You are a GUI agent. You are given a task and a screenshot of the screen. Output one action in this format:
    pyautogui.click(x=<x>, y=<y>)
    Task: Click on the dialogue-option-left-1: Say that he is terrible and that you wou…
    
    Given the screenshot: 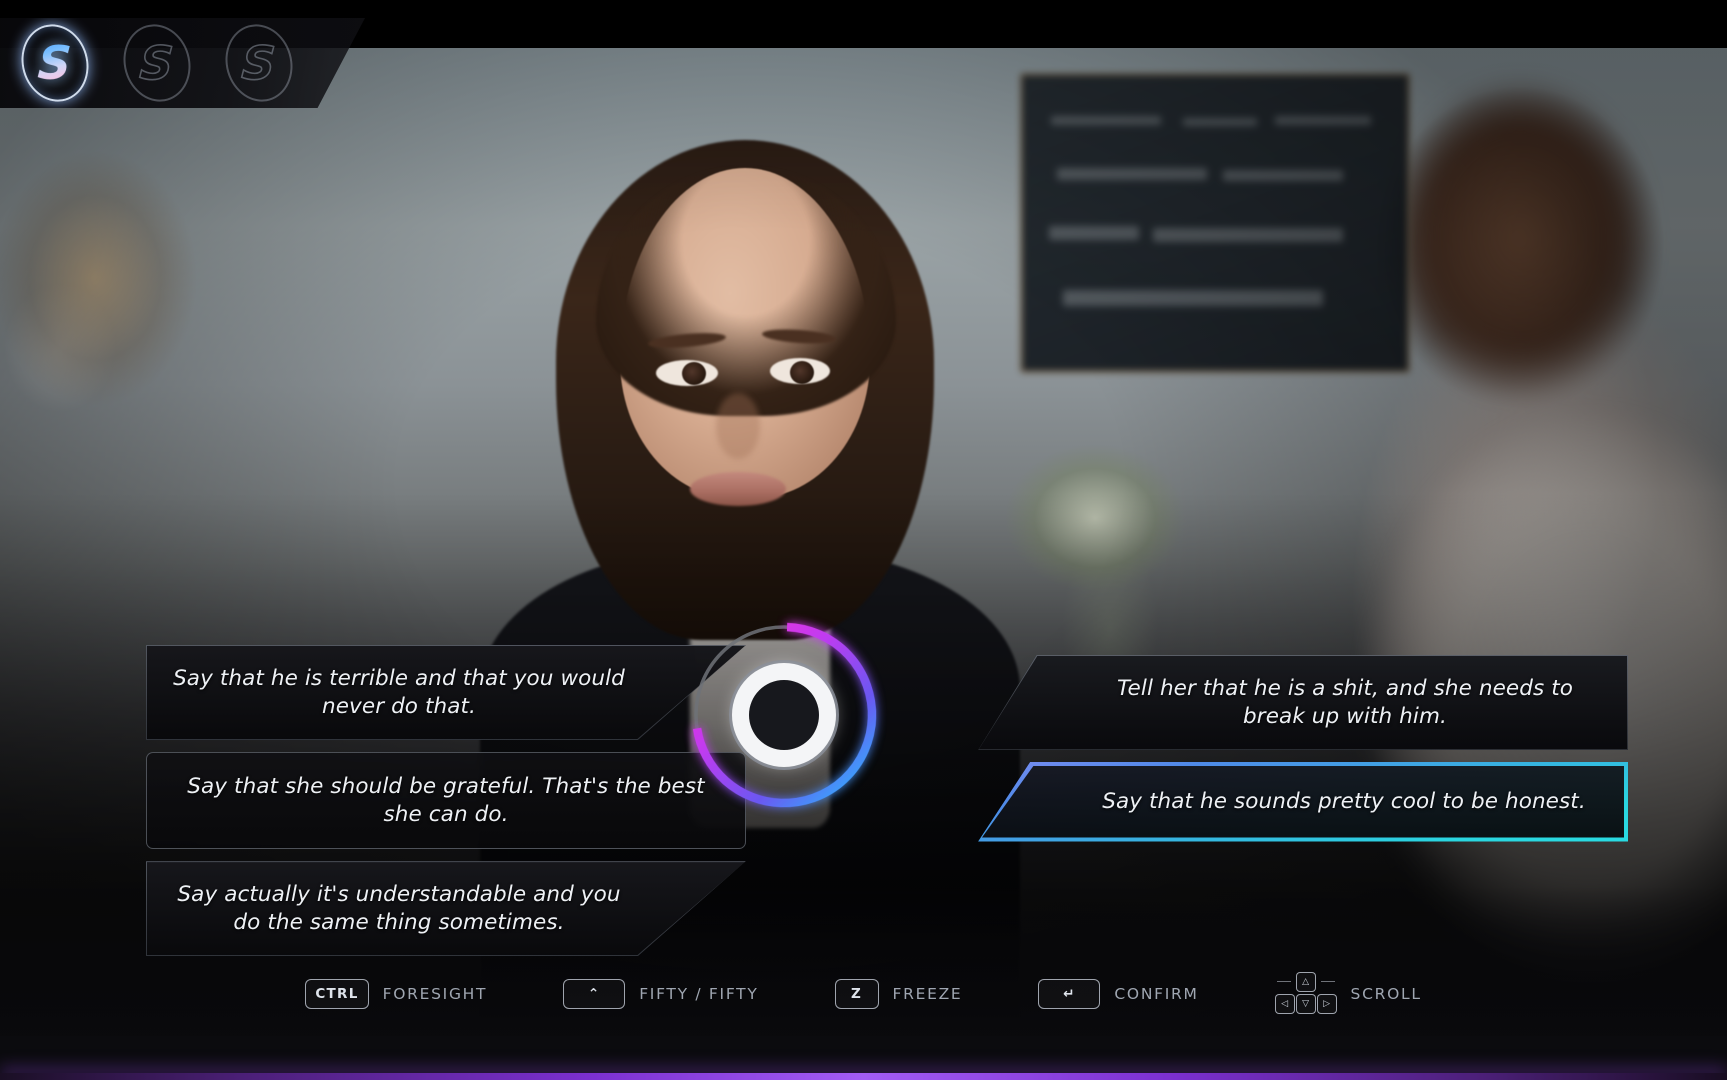 What is the action you would take?
    pyautogui.click(x=446, y=693)
    